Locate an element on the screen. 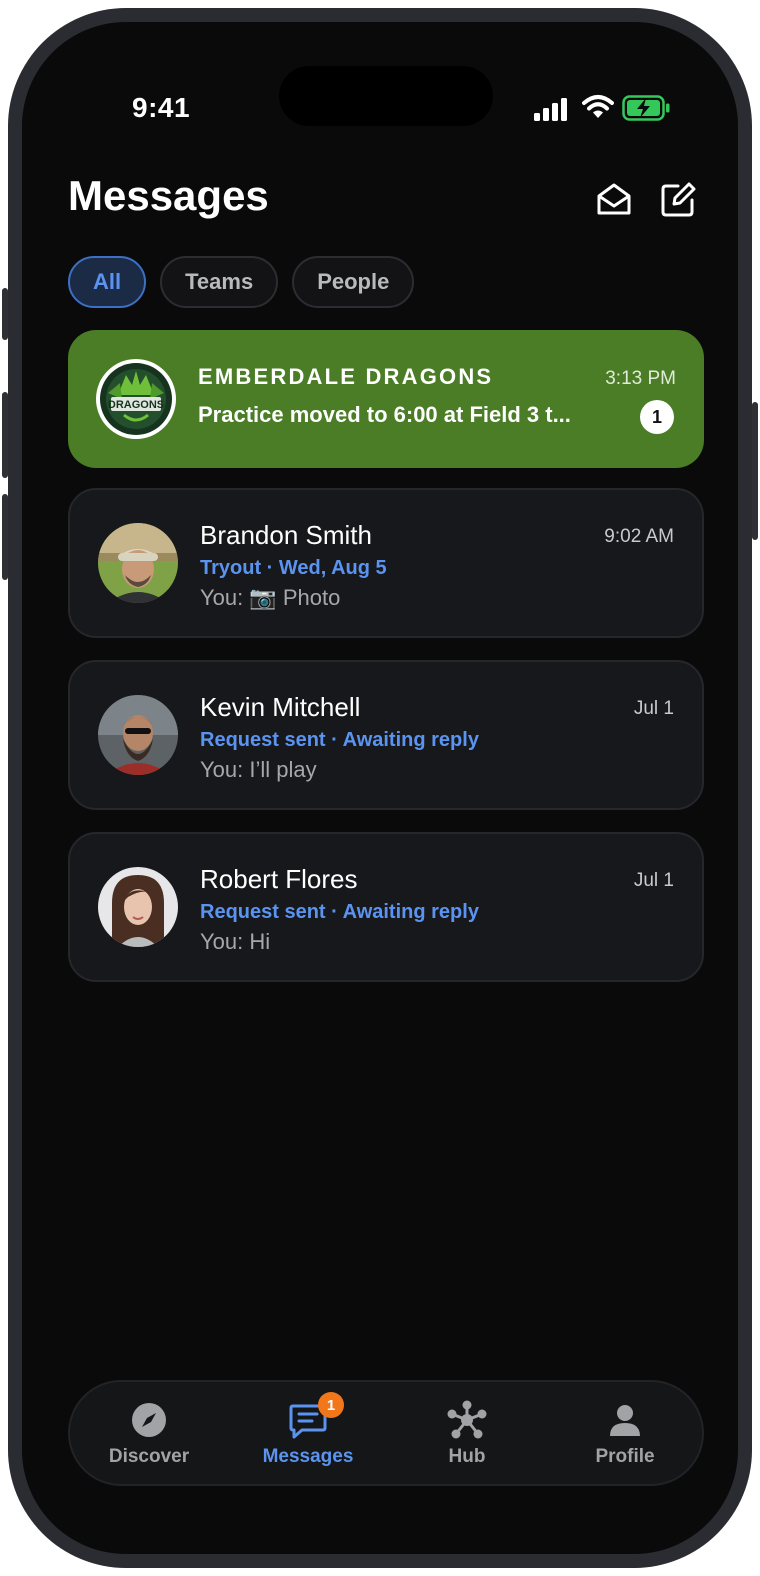 Image resolution: width=760 pixels, height=1576 pixels. status-time: 9:41 is located at coordinates (161, 107).